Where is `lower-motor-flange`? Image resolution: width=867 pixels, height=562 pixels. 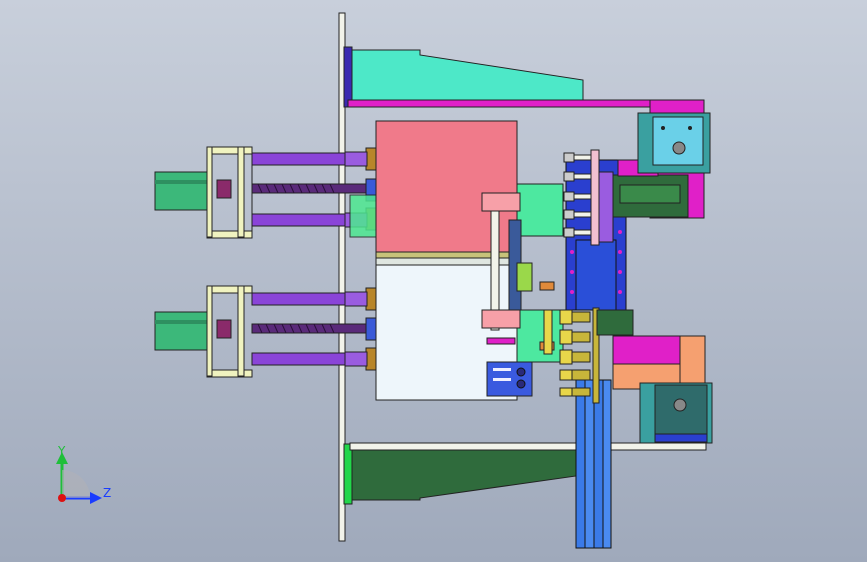
lower-motor-flange is located at coordinates (181, 322).